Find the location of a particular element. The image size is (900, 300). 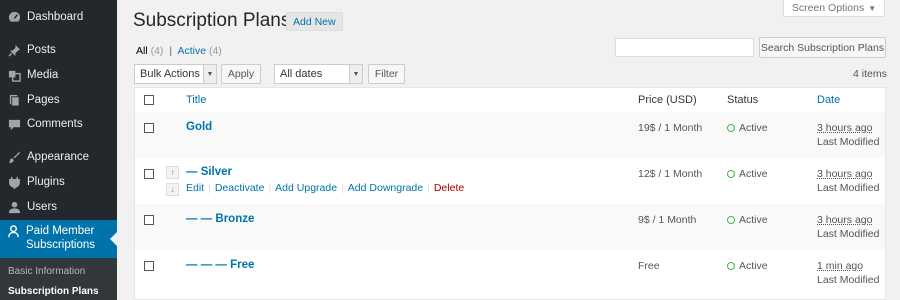

add-upgrade-link: Add Upgrade is located at coordinates (306, 188).